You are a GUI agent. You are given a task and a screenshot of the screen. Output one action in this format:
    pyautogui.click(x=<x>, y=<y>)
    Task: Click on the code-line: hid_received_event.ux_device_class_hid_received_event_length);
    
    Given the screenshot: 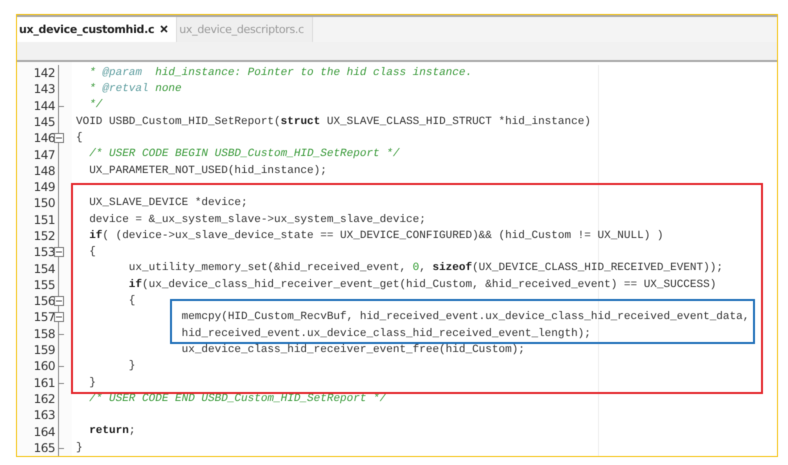 What is the action you would take?
    pyautogui.click(x=386, y=334)
    